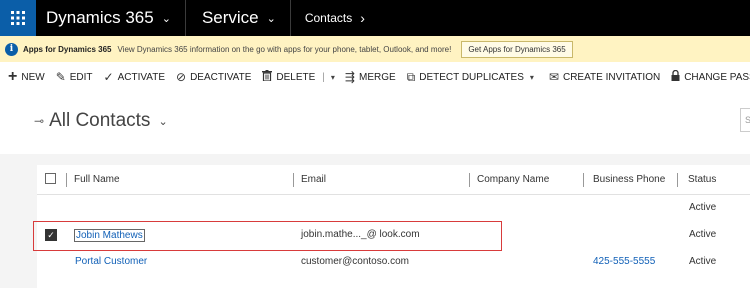 Image resolution: width=750 pixels, height=288 pixels. Describe the element at coordinates (100, 17) in the screenshot. I see `app-name: Dynamics 365` at that location.